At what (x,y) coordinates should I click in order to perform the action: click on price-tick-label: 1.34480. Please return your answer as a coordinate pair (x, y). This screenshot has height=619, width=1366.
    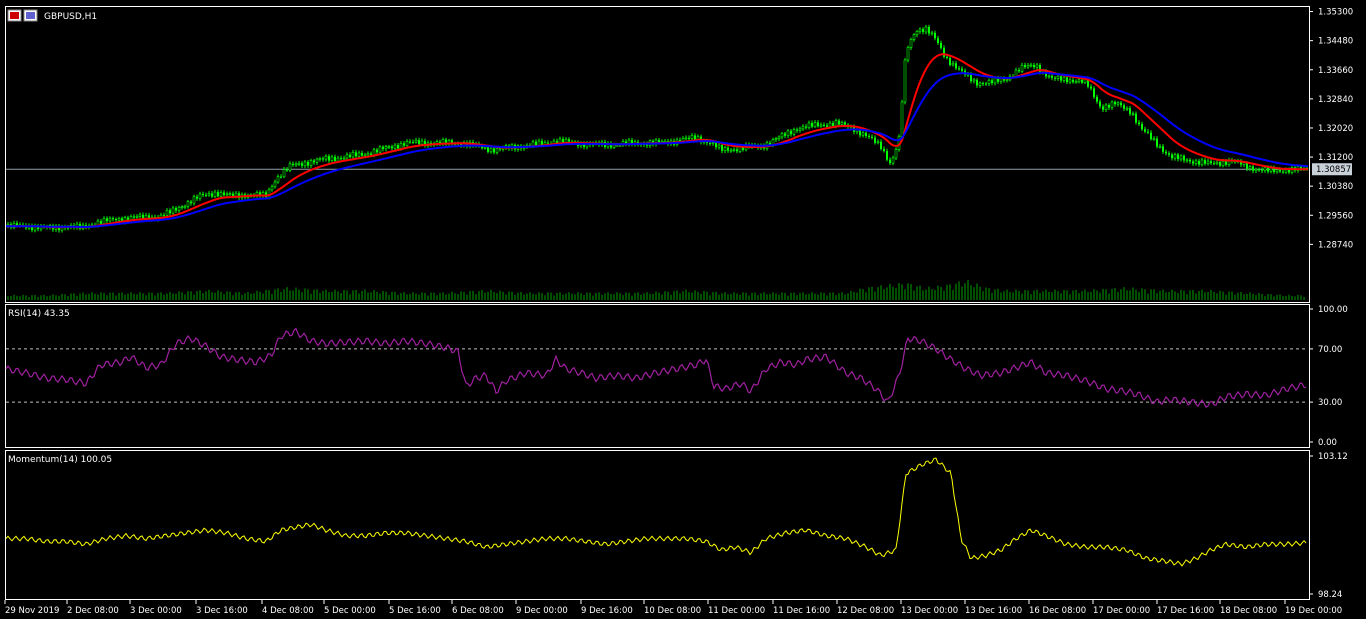
    Looking at the image, I should click on (1335, 42).